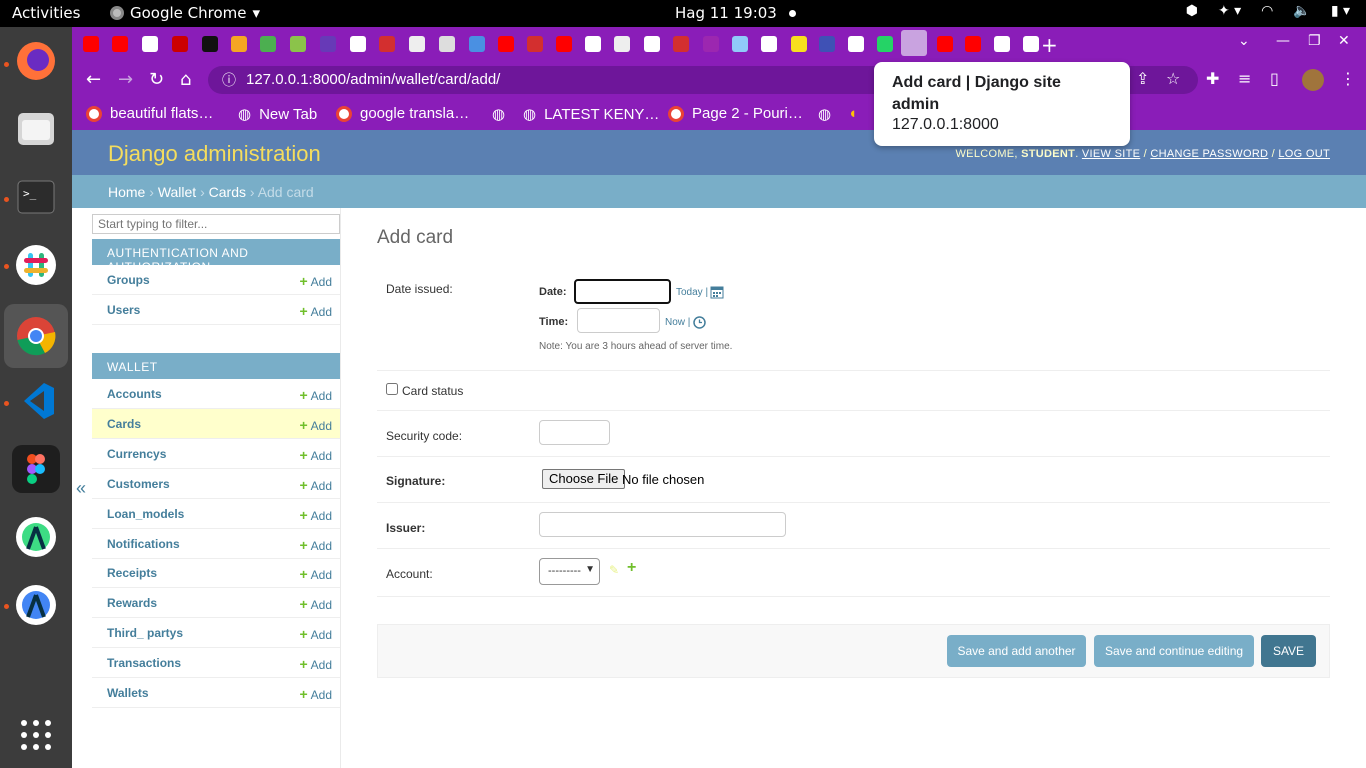  I want to click on sidebar-item-notifications: Notifications + Add, so click(216, 544).